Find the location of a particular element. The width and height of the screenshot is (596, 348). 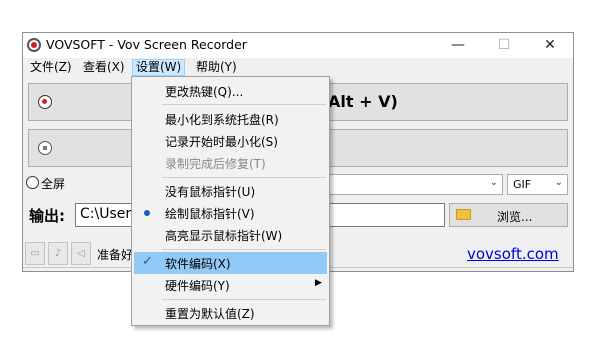

fullscreen-radio is located at coordinates (32, 182).